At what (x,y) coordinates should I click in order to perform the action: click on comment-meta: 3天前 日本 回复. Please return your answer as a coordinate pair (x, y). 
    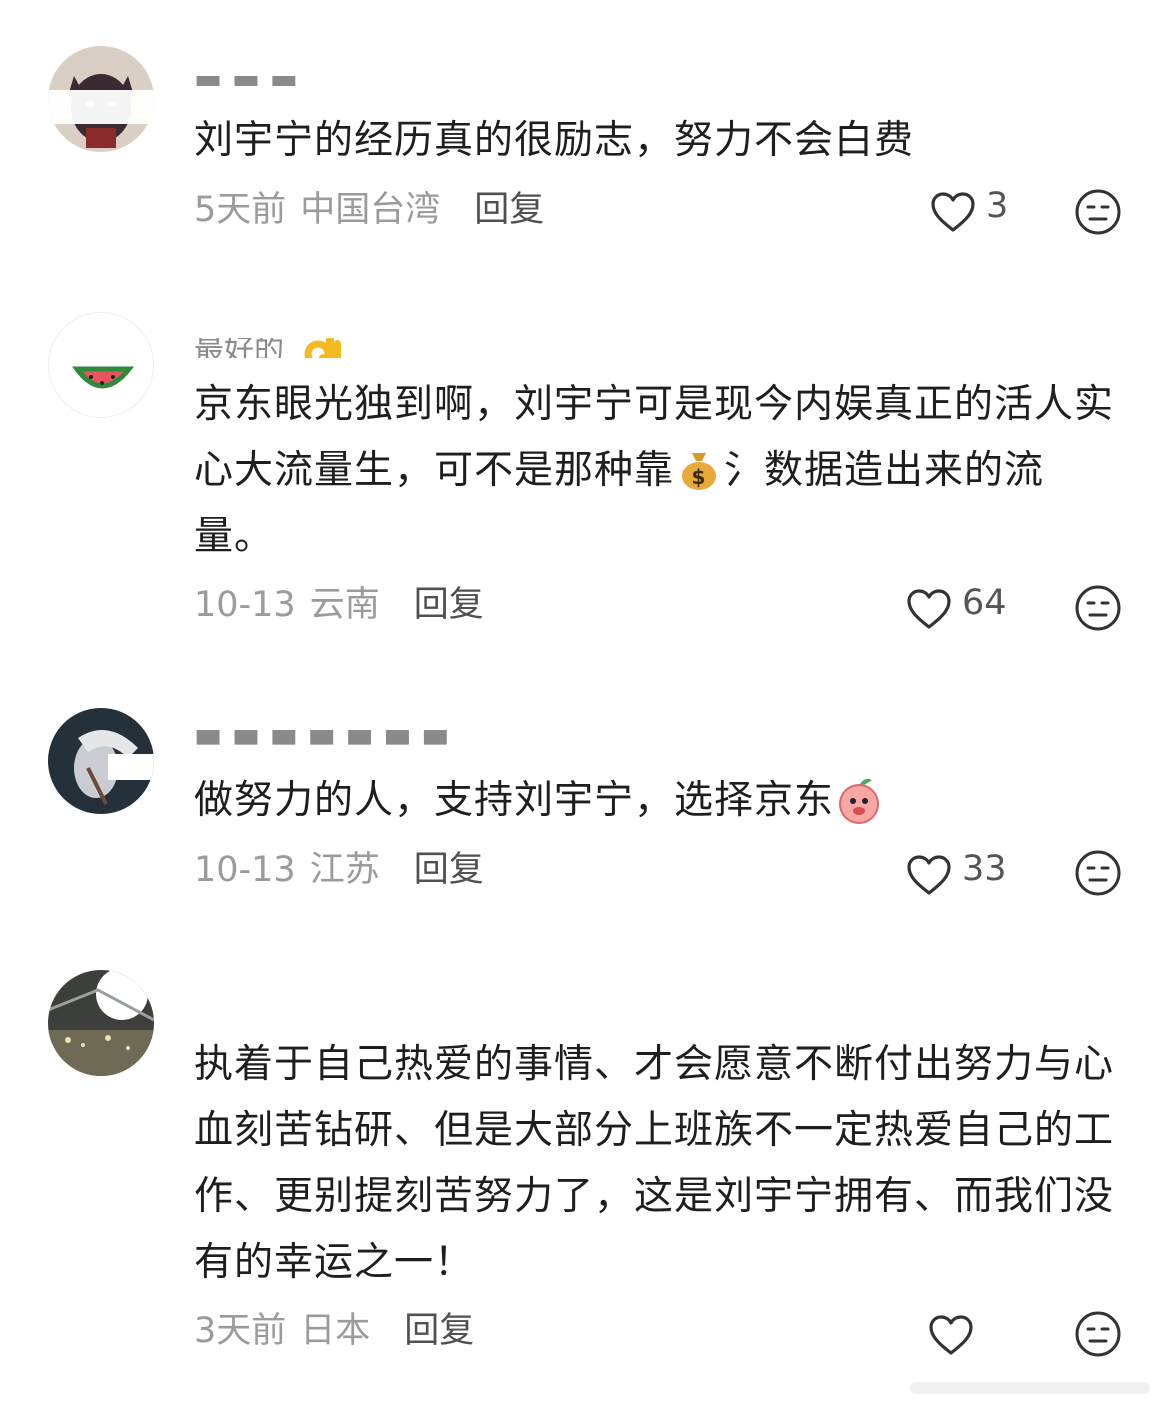
    Looking at the image, I should click on (334, 1331).